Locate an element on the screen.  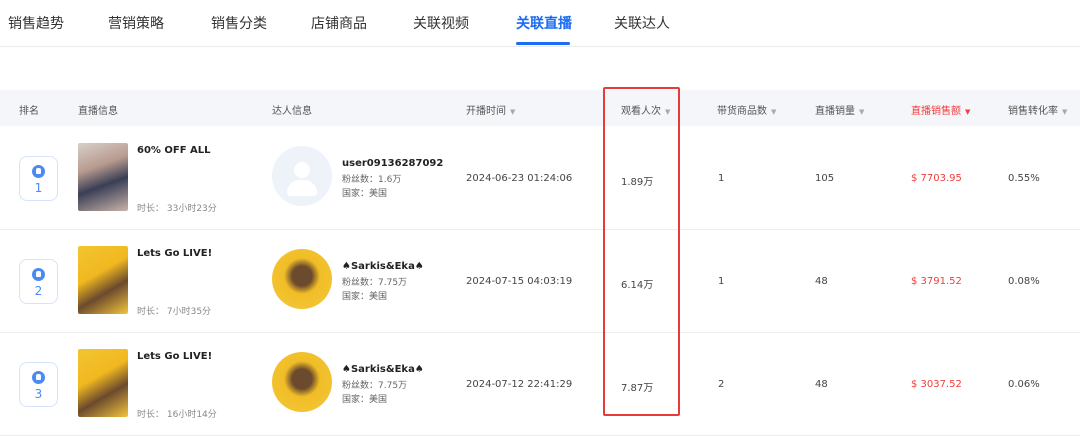
col-header-start-time: 开播时间 ▼ is located at coordinates (490, 109).